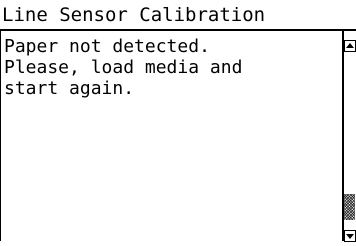 This screenshot has height=246, width=356. What do you see at coordinates (349, 207) in the screenshot?
I see `scrollbar-thumb` at bounding box center [349, 207].